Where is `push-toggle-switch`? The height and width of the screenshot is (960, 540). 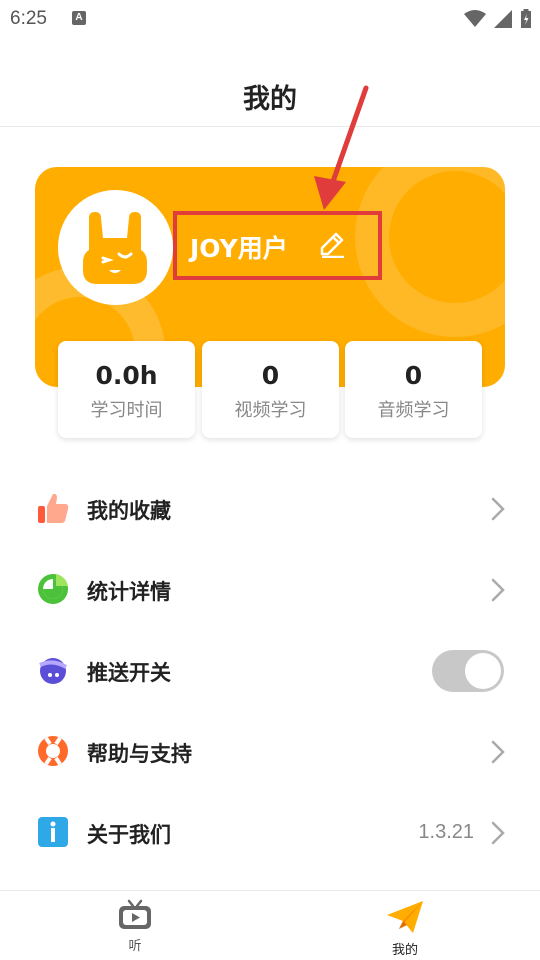 push-toggle-switch is located at coordinates (468, 671).